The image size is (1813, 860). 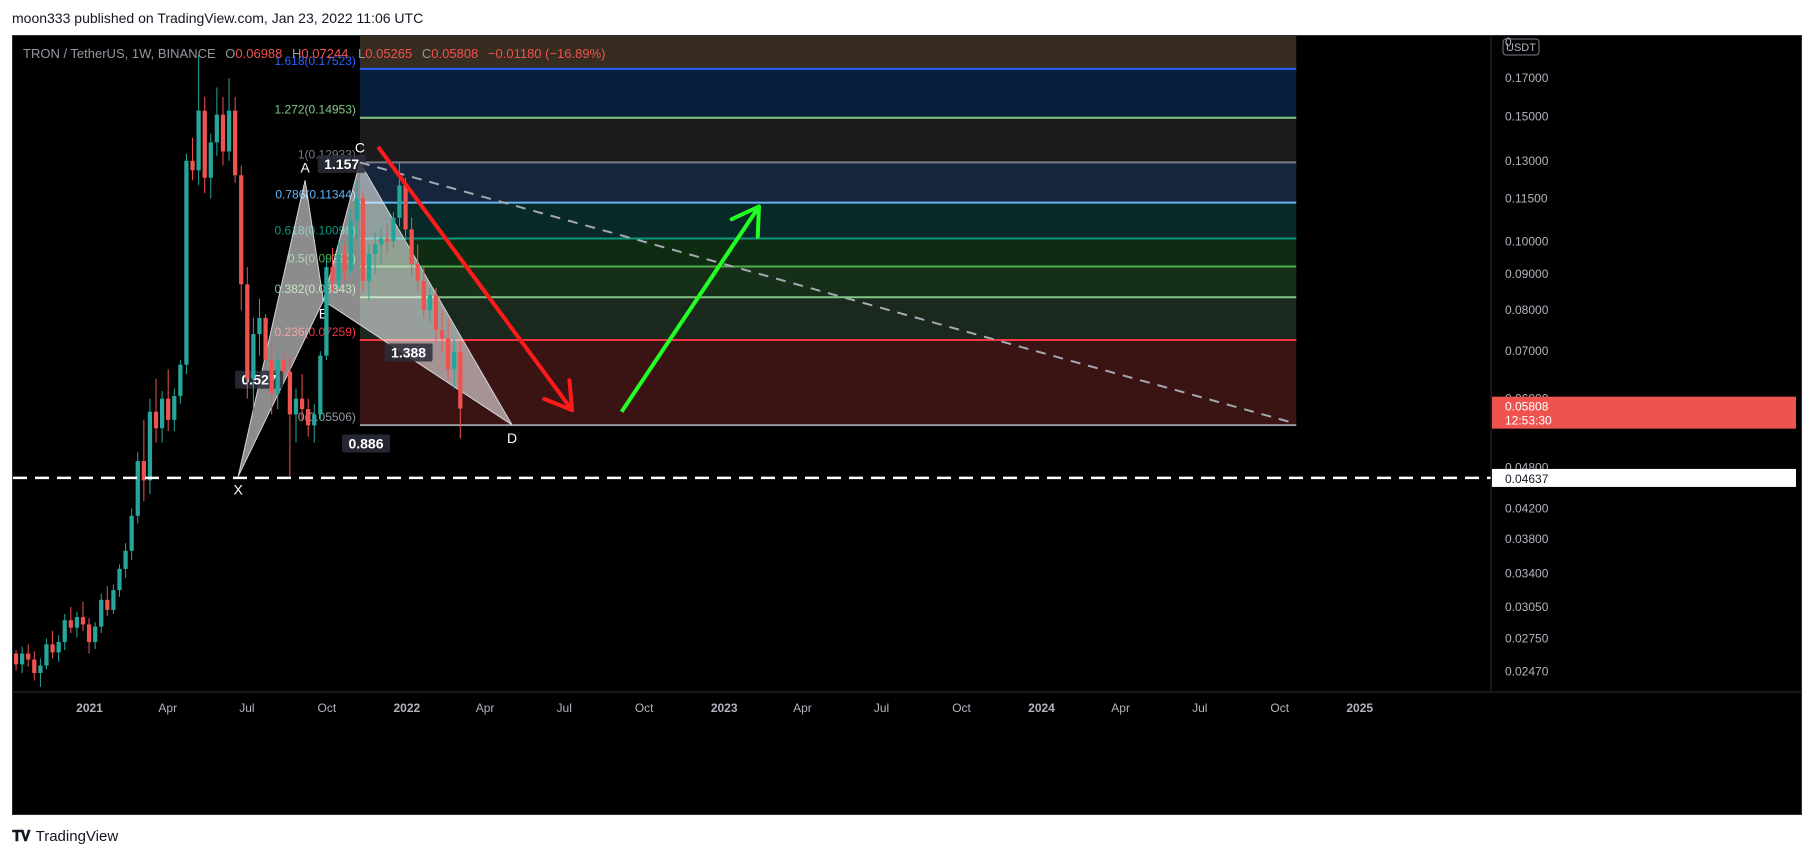 I want to click on price-tick-label: 0.15000, so click(x=1527, y=117).